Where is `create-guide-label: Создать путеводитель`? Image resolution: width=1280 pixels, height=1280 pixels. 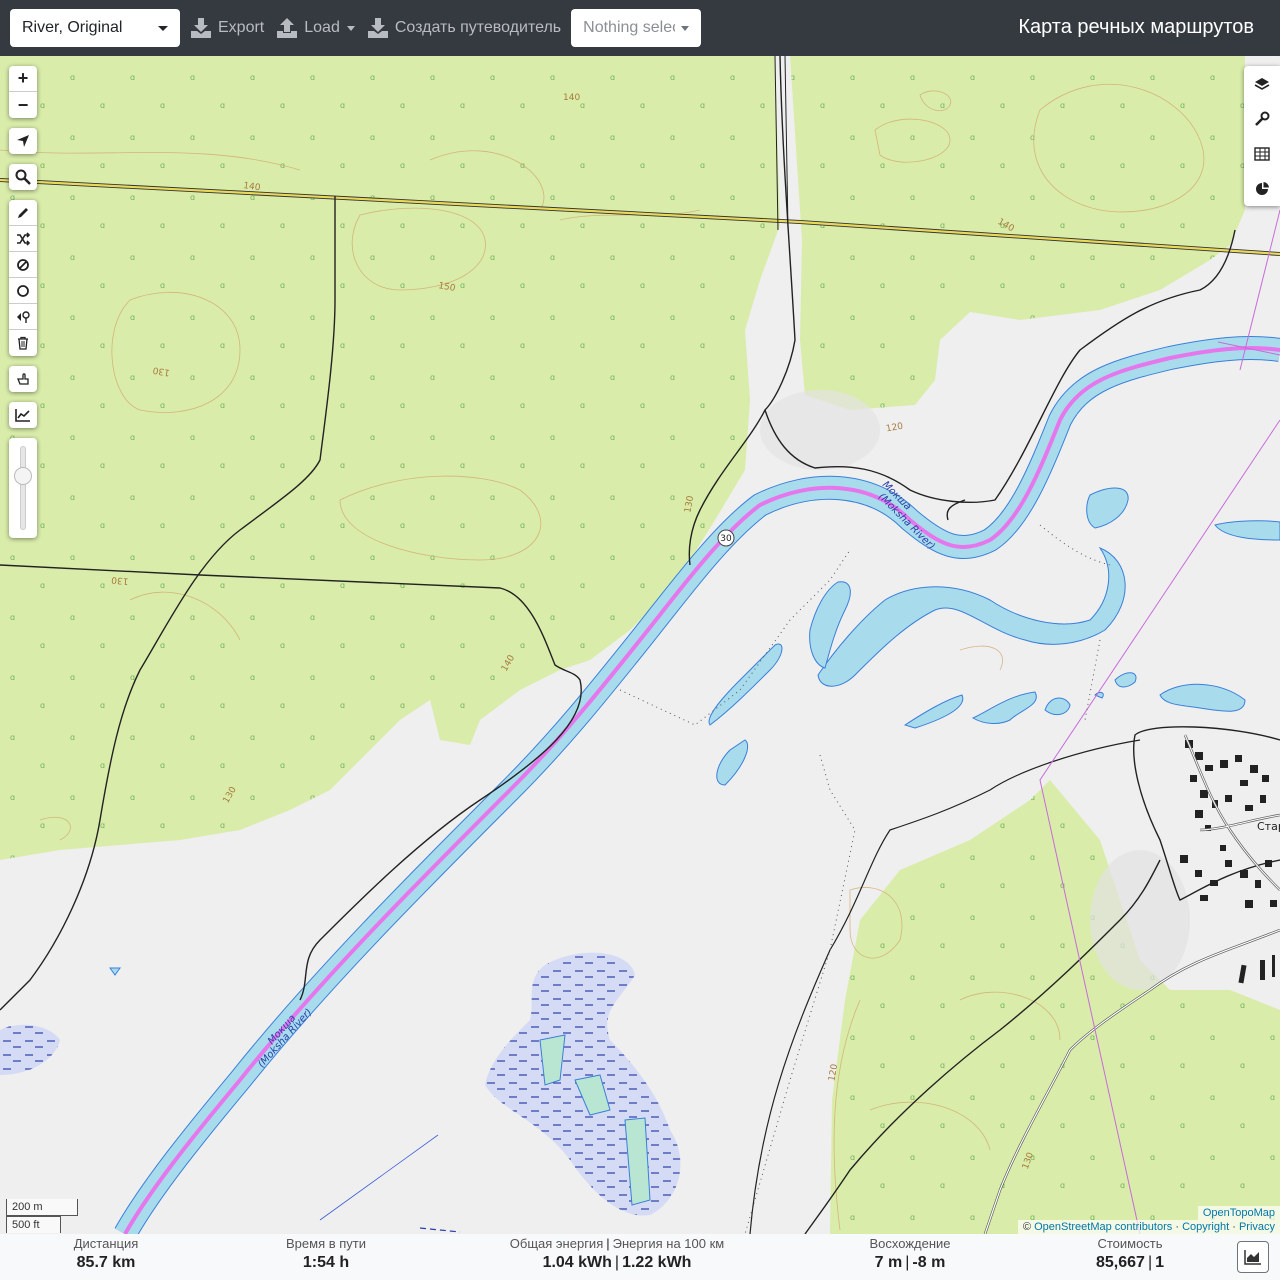 create-guide-label: Создать путеводитель is located at coordinates (478, 27).